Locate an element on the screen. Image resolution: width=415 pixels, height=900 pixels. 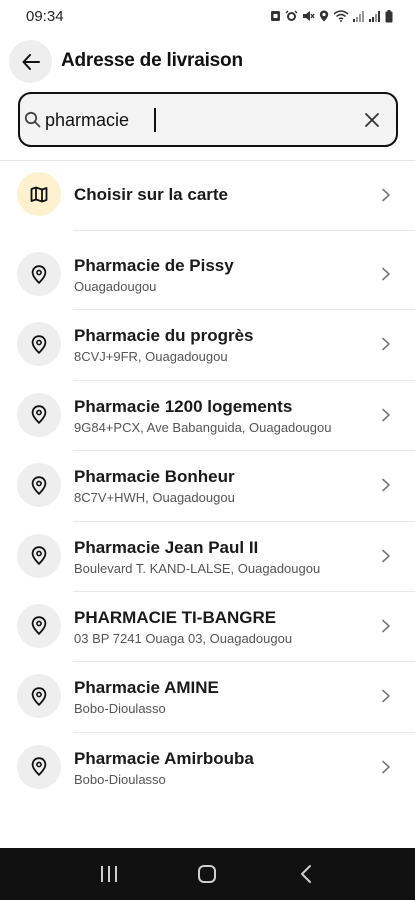
result-item: Pharmacie Bonheur 8C7V+HWH, Ouagadougou is located at coordinates (207, 485).